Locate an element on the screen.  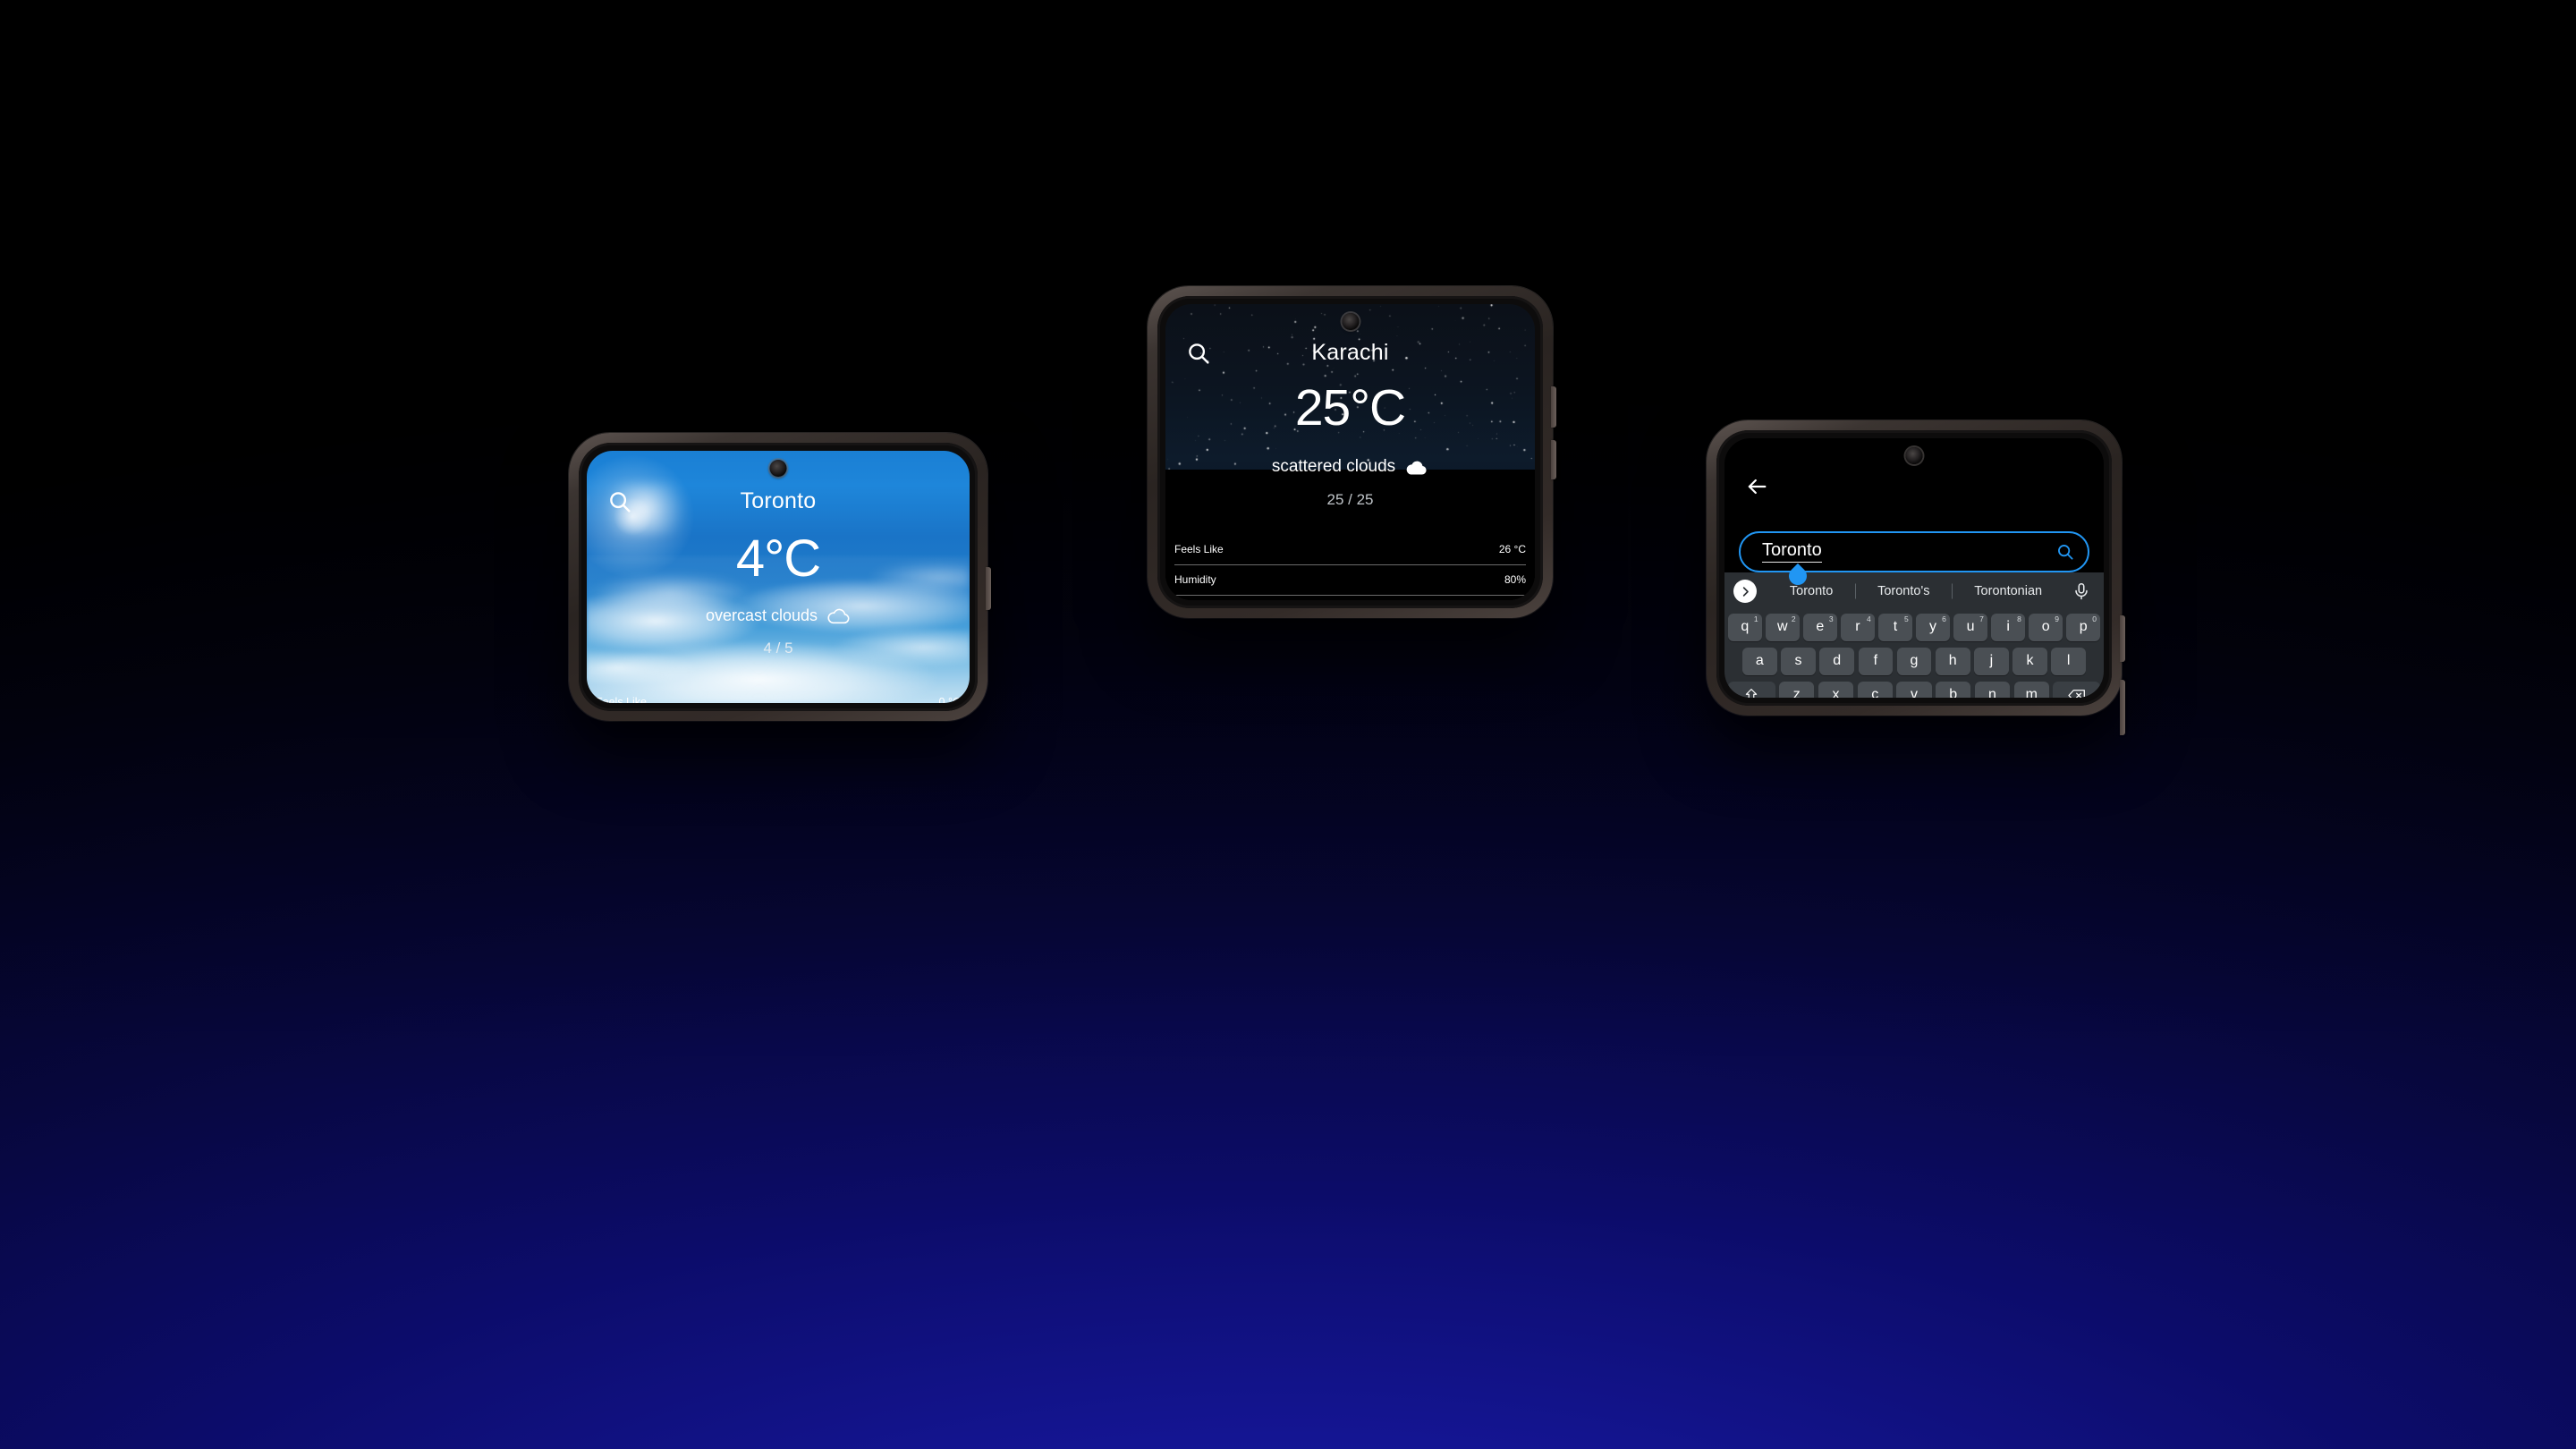
key-label: u is located at coordinates (1970, 626).